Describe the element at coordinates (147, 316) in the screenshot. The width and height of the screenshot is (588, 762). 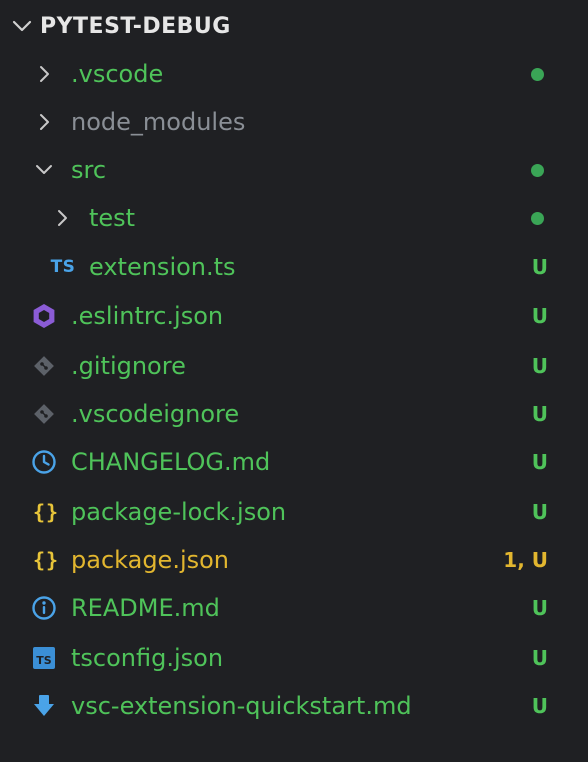
I see `tree-item-label: .eslintrc.json` at that location.